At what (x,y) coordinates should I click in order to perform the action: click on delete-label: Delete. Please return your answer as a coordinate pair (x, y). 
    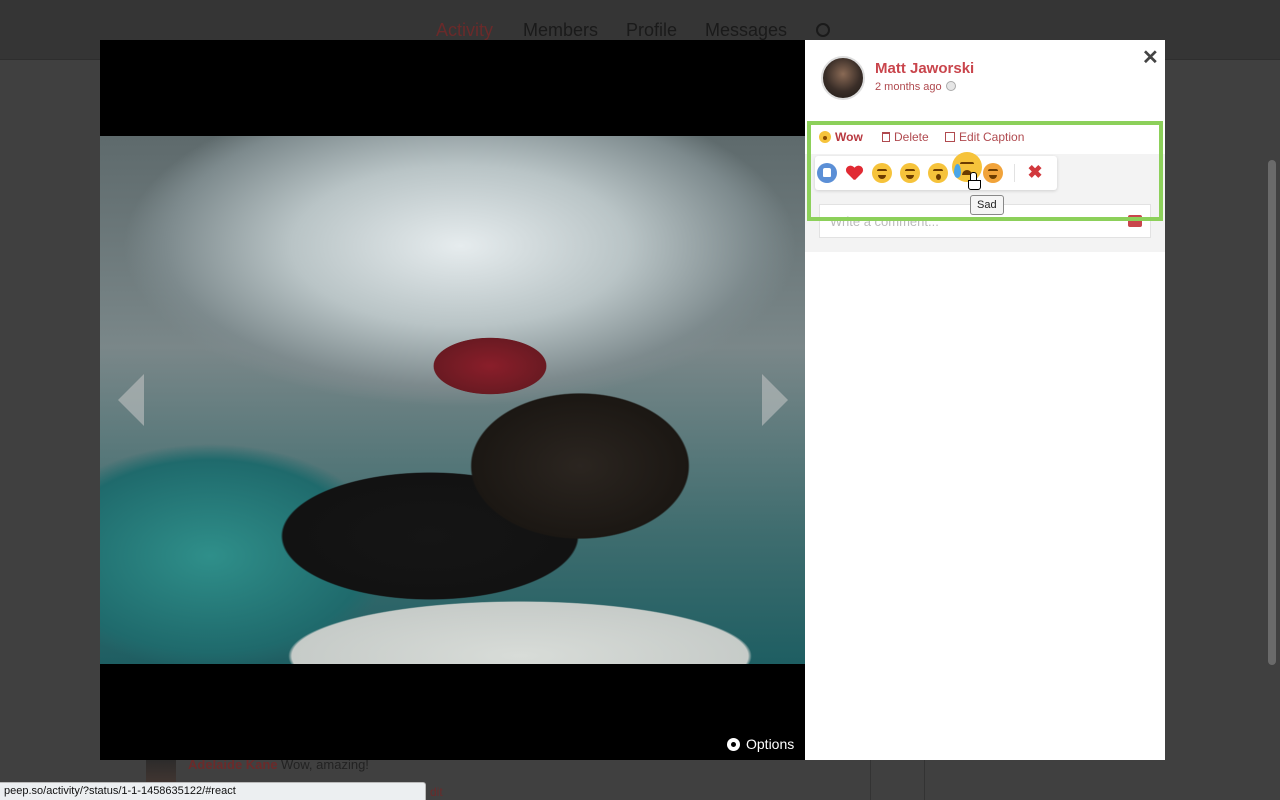
    Looking at the image, I should click on (911, 137).